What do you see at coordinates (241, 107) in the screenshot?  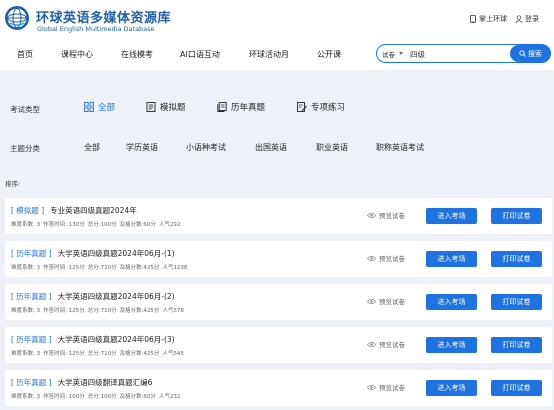 I see `type-tab-past-papers: 历年真题` at bounding box center [241, 107].